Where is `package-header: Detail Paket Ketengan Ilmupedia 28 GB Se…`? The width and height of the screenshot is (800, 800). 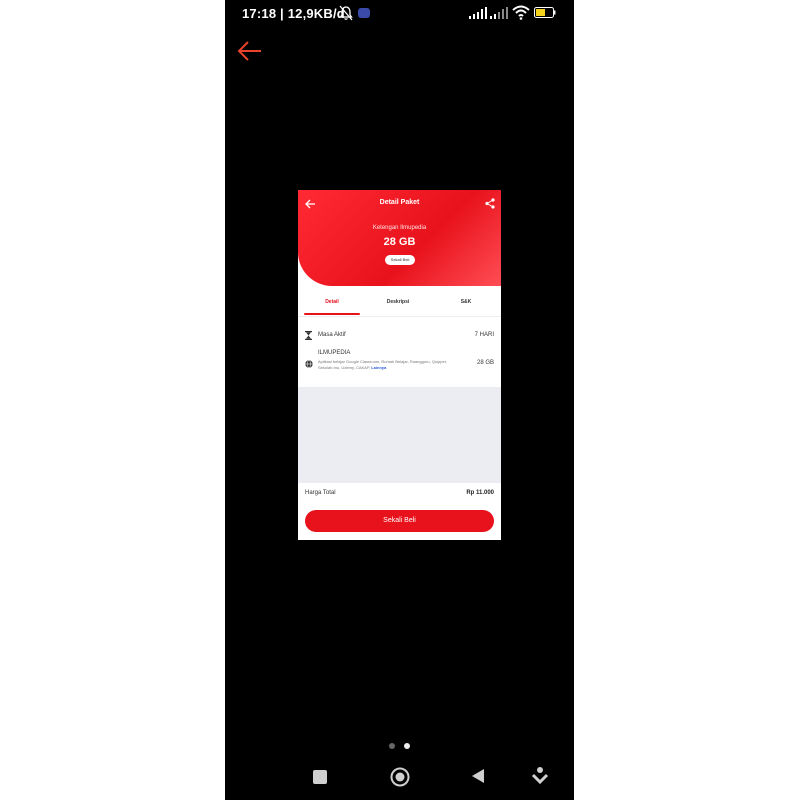
package-header: Detail Paket Ketengan Ilmupedia 28 GB Se… is located at coordinates (399, 238).